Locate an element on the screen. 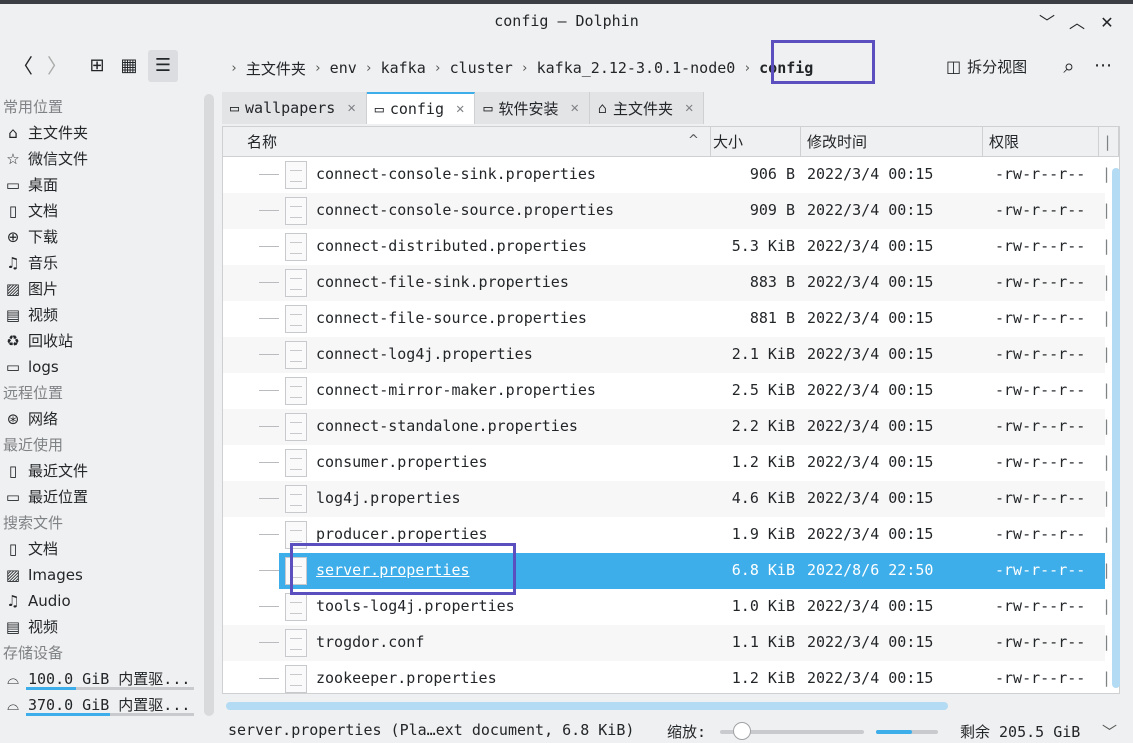 This screenshot has height=743, width=1133. folder-icon: ▭ is located at coordinates (13, 367).